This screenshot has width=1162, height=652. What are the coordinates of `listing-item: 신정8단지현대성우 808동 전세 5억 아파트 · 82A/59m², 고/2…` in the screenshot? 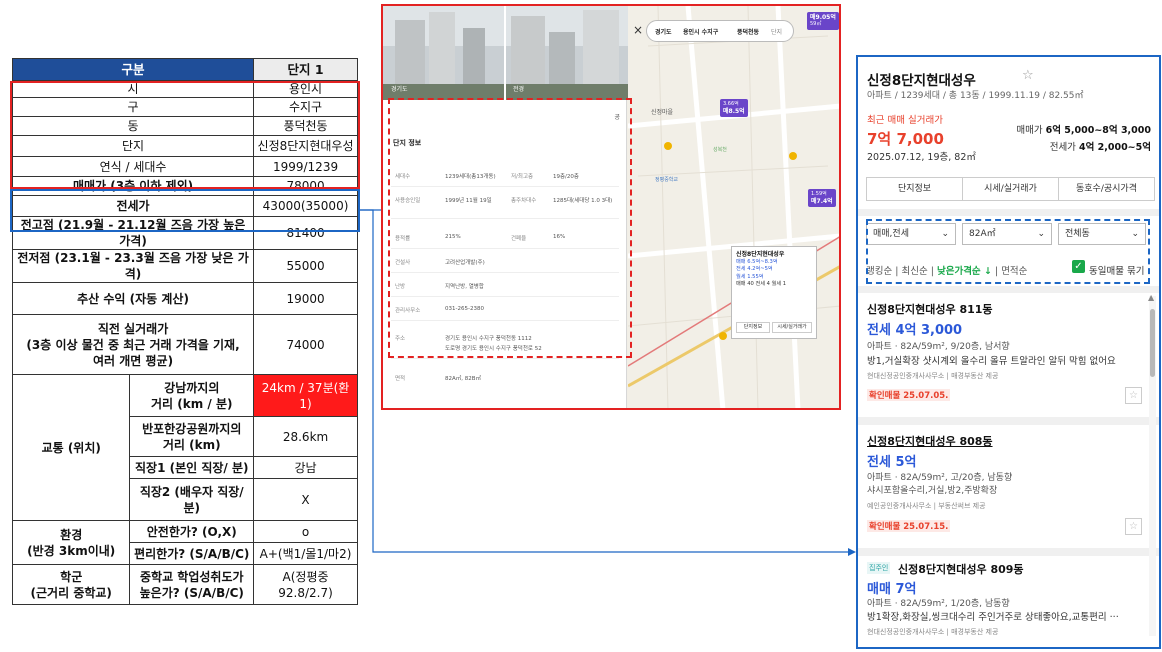 It's located at (1004, 492).